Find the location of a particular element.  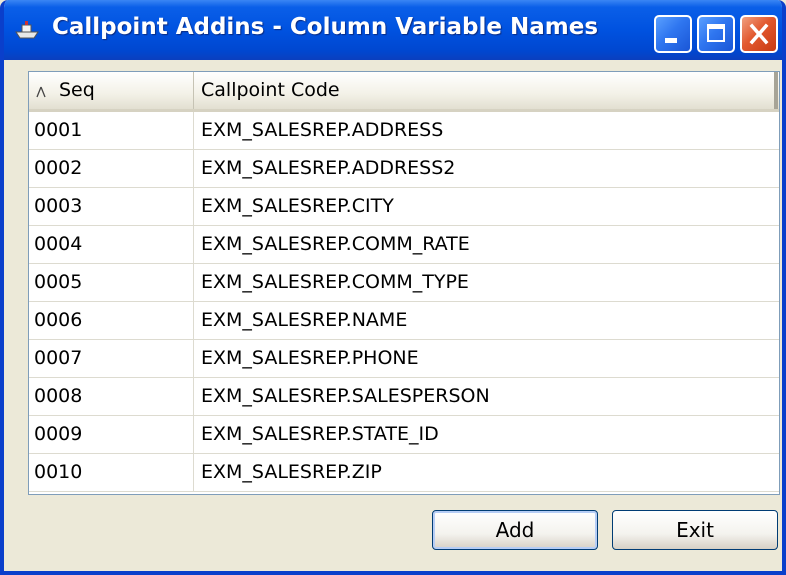

column-header-label: Callpoint Code is located at coordinates (270, 90).